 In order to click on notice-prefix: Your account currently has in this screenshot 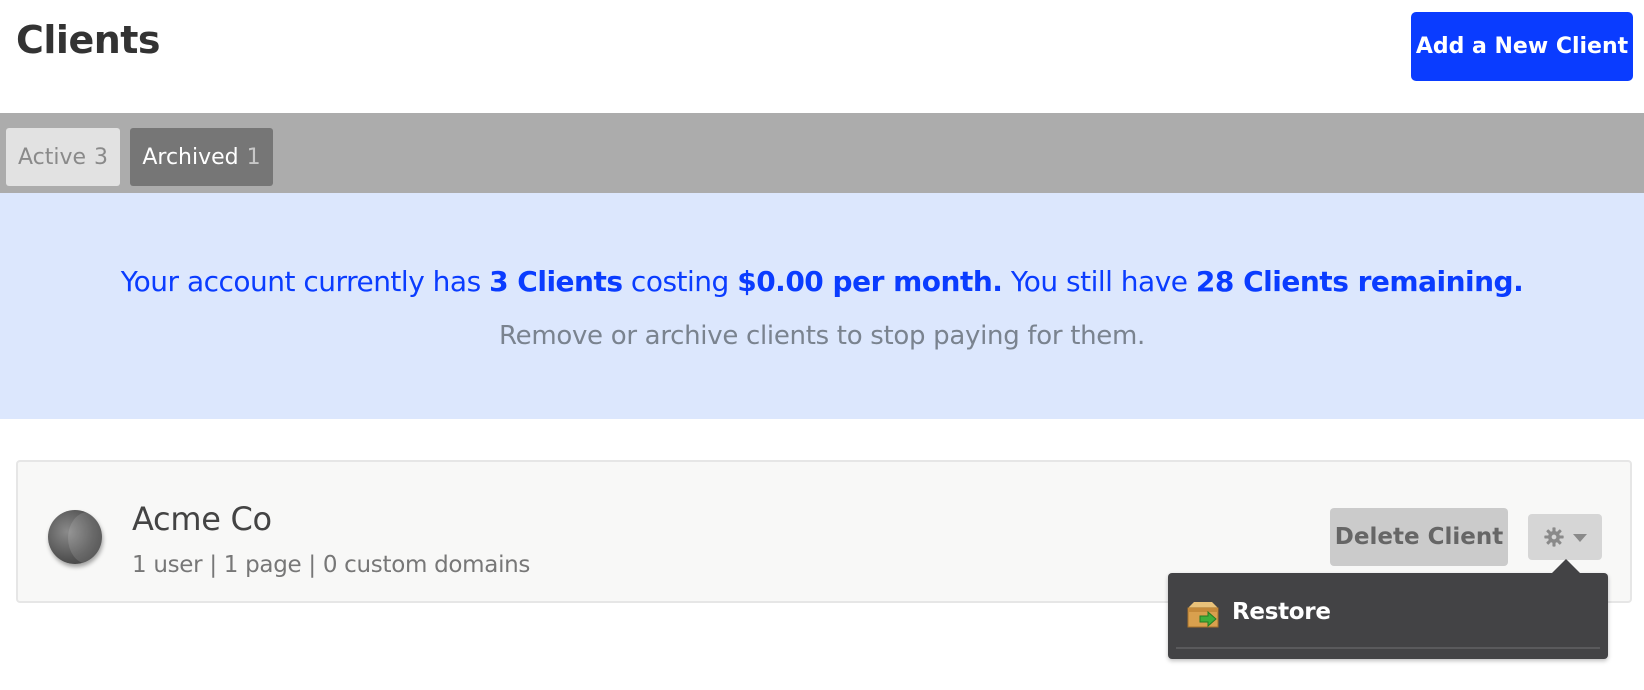, I will do `click(300, 281)`.